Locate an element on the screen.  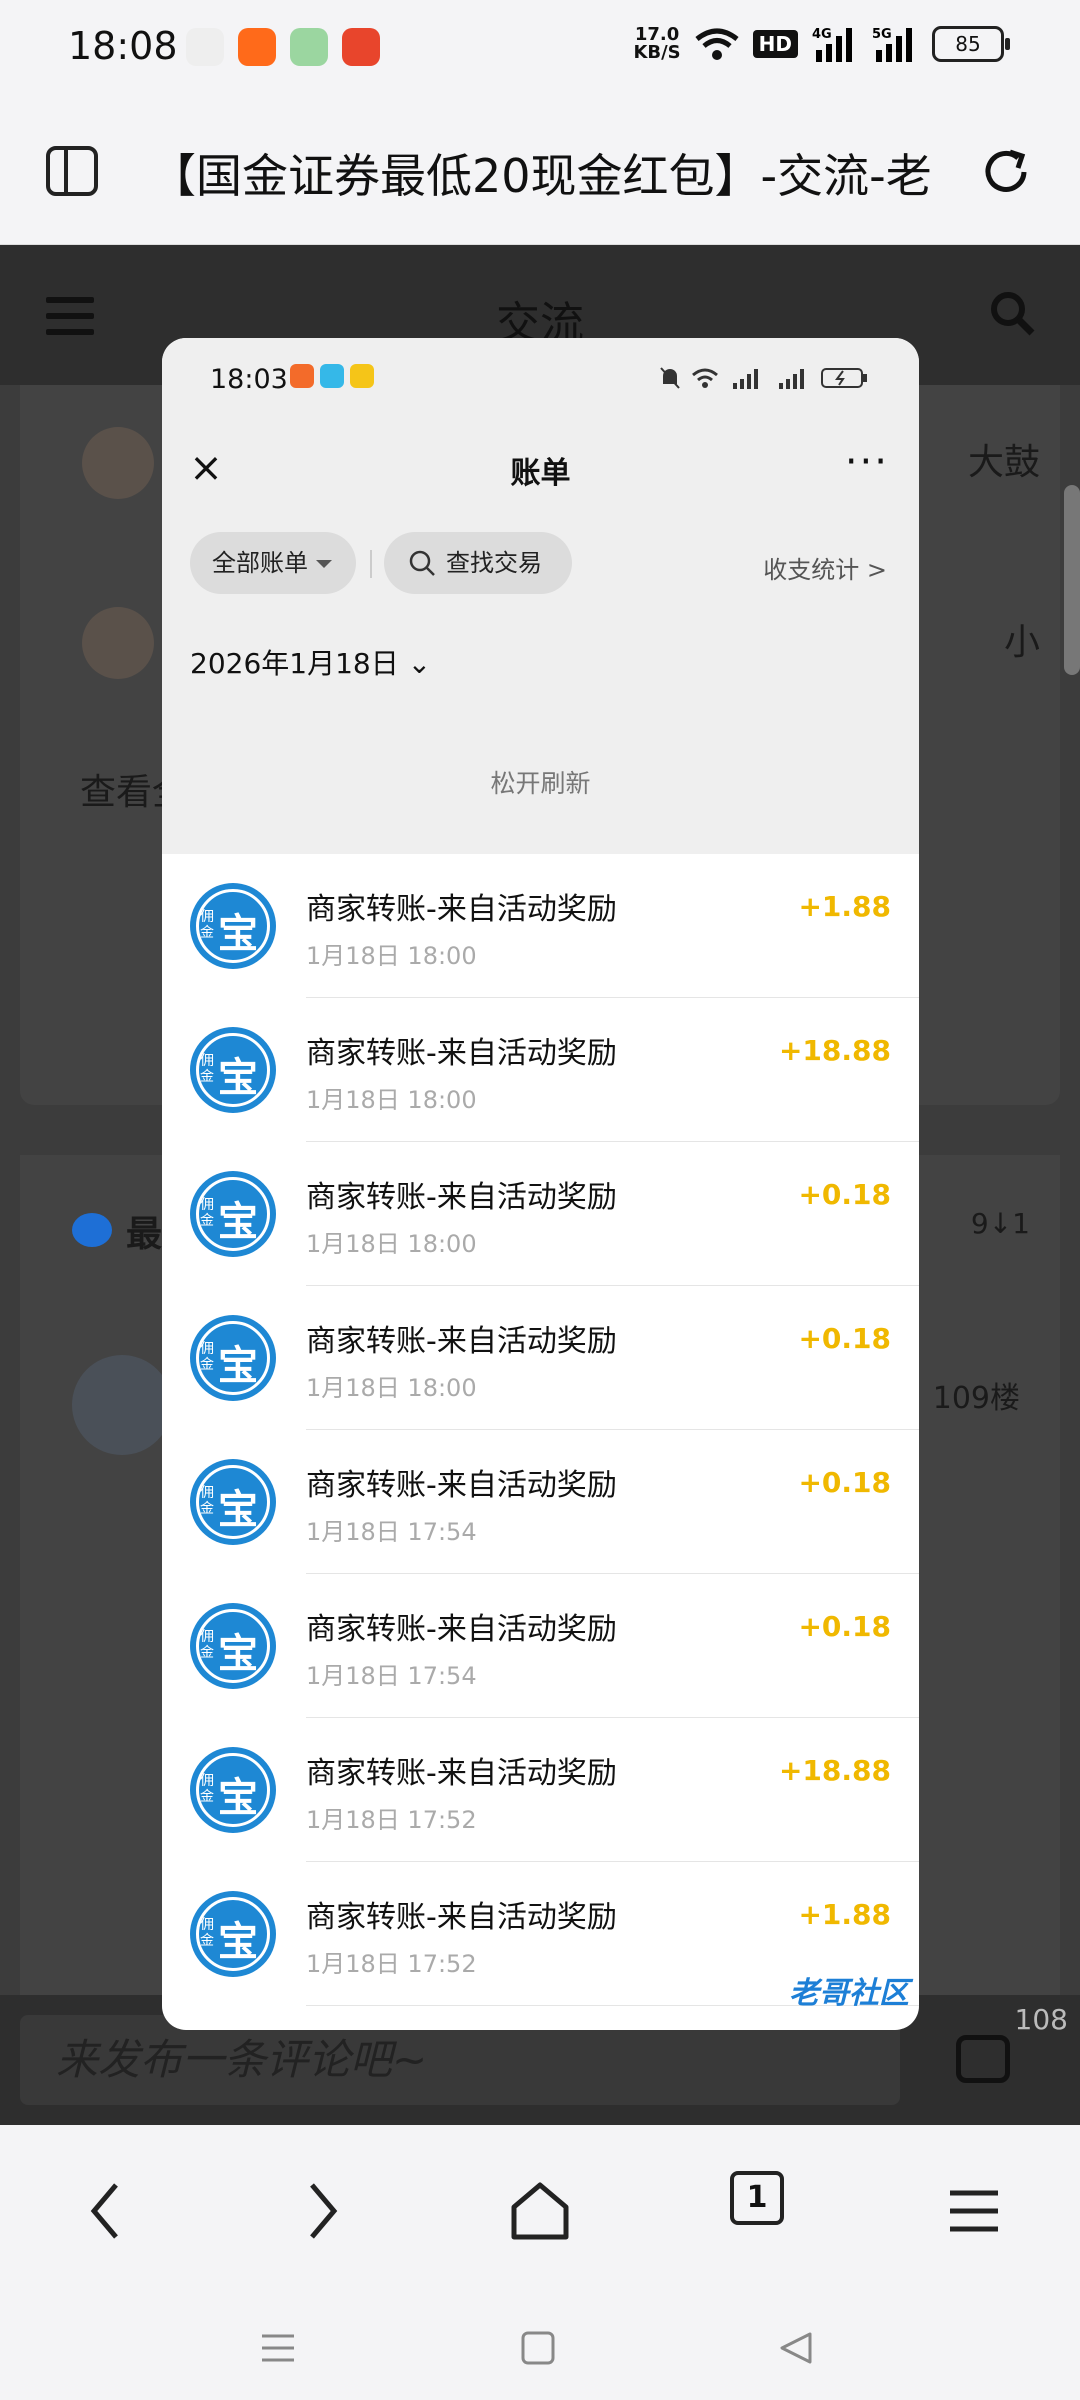
transaction-row: 佣金宝商家转账-来自活动奖励 1月18日 17:54 +0.18 is located at coordinates (540, 1646).